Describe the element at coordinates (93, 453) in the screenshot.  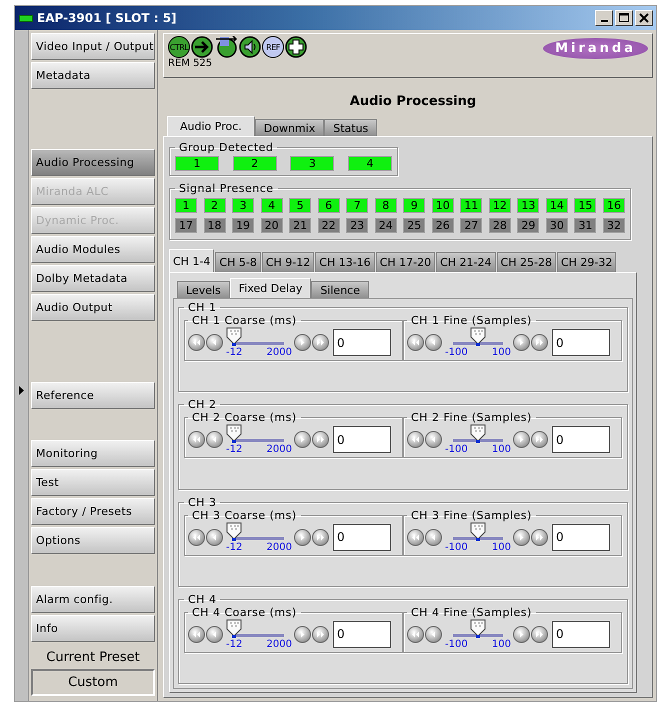
I see `sidebar-item: Monitoring` at that location.